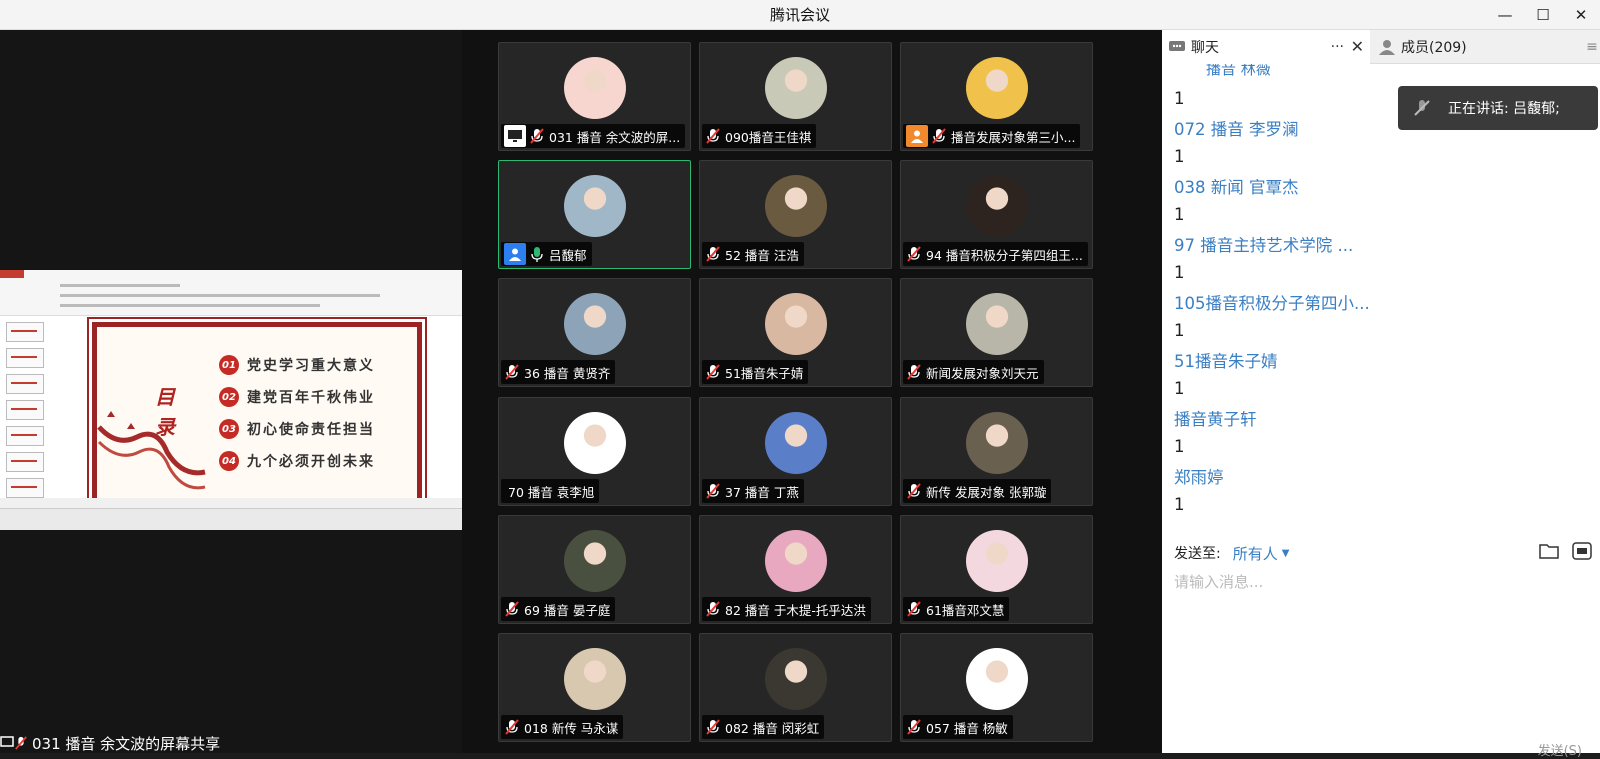 The image size is (1600, 759). Describe the element at coordinates (1560, 749) in the screenshot. I see `send-button: 发送(S)` at that location.